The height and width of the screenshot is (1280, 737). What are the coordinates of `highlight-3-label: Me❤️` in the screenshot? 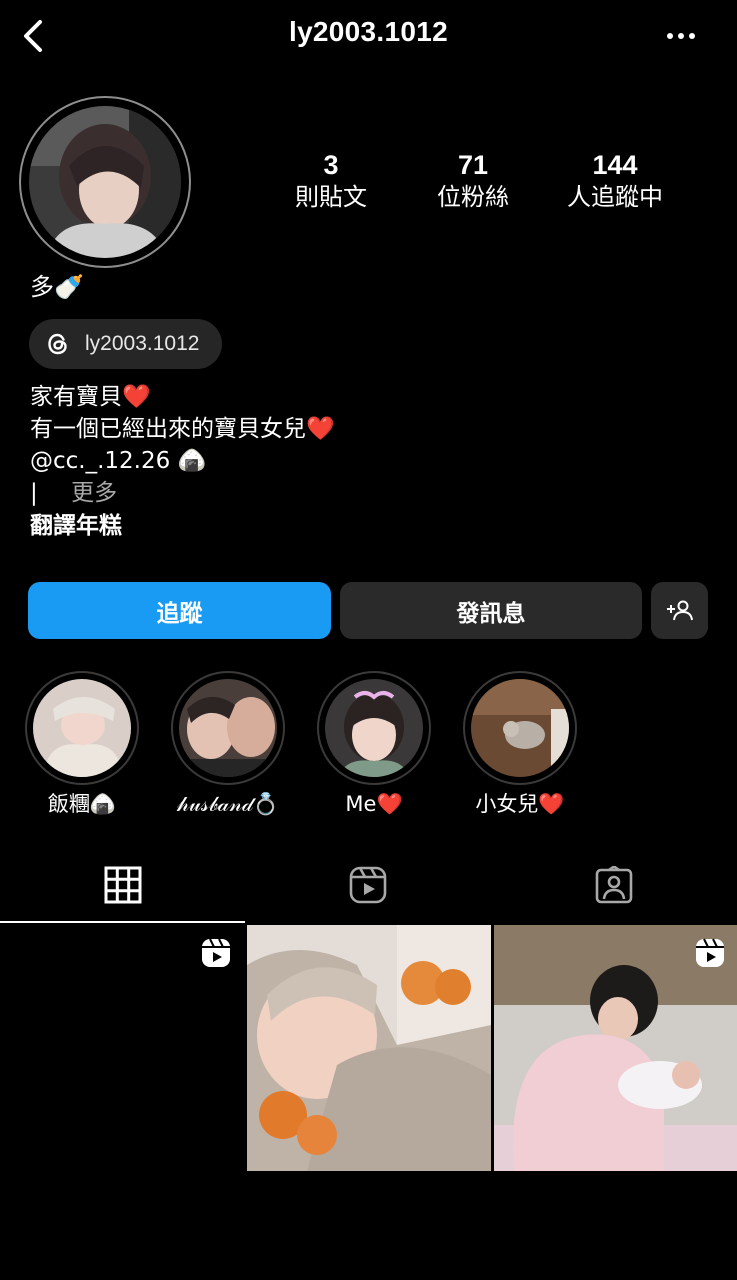 It's located at (374, 804).